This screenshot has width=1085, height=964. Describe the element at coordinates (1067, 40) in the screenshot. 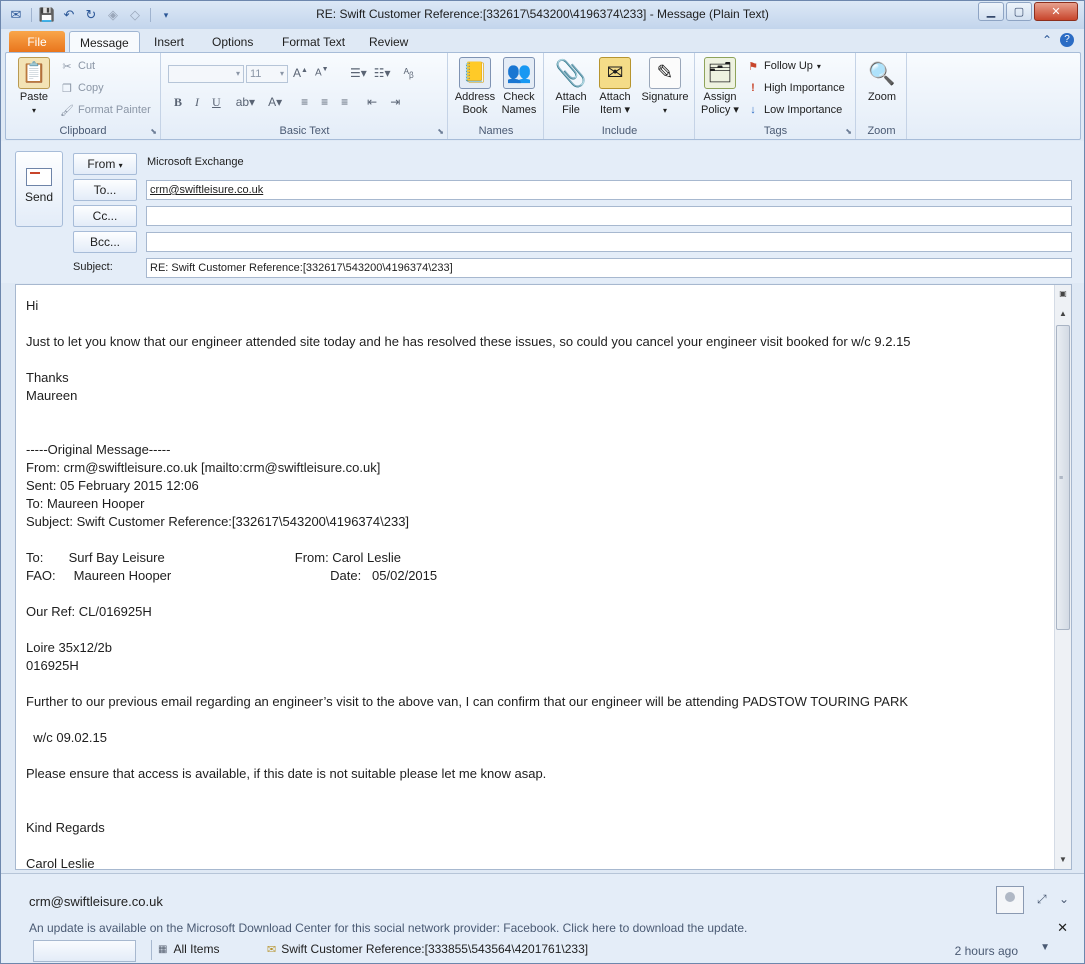

I see `help-icon: ?` at that location.